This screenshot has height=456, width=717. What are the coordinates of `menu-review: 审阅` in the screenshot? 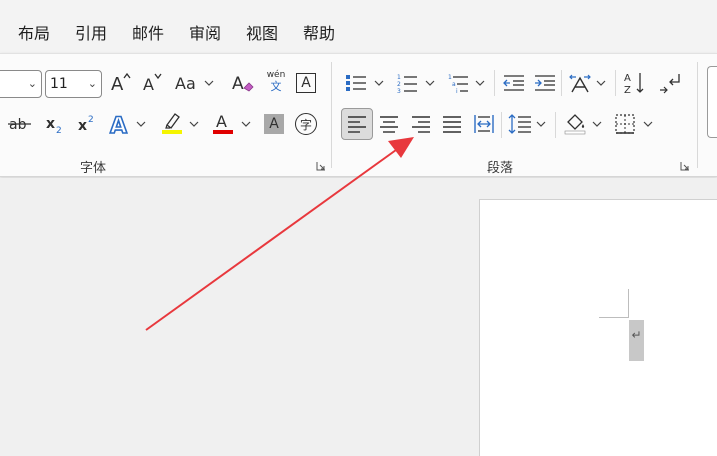 It's located at (205, 34).